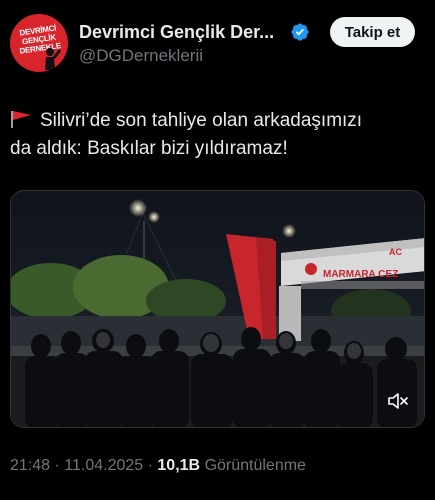 The image size is (435, 500). What do you see at coordinates (39, 43) in the screenshot?
I see `avatar: DEVRİMCİ GENÇLİK DERNEKLE` at bounding box center [39, 43].